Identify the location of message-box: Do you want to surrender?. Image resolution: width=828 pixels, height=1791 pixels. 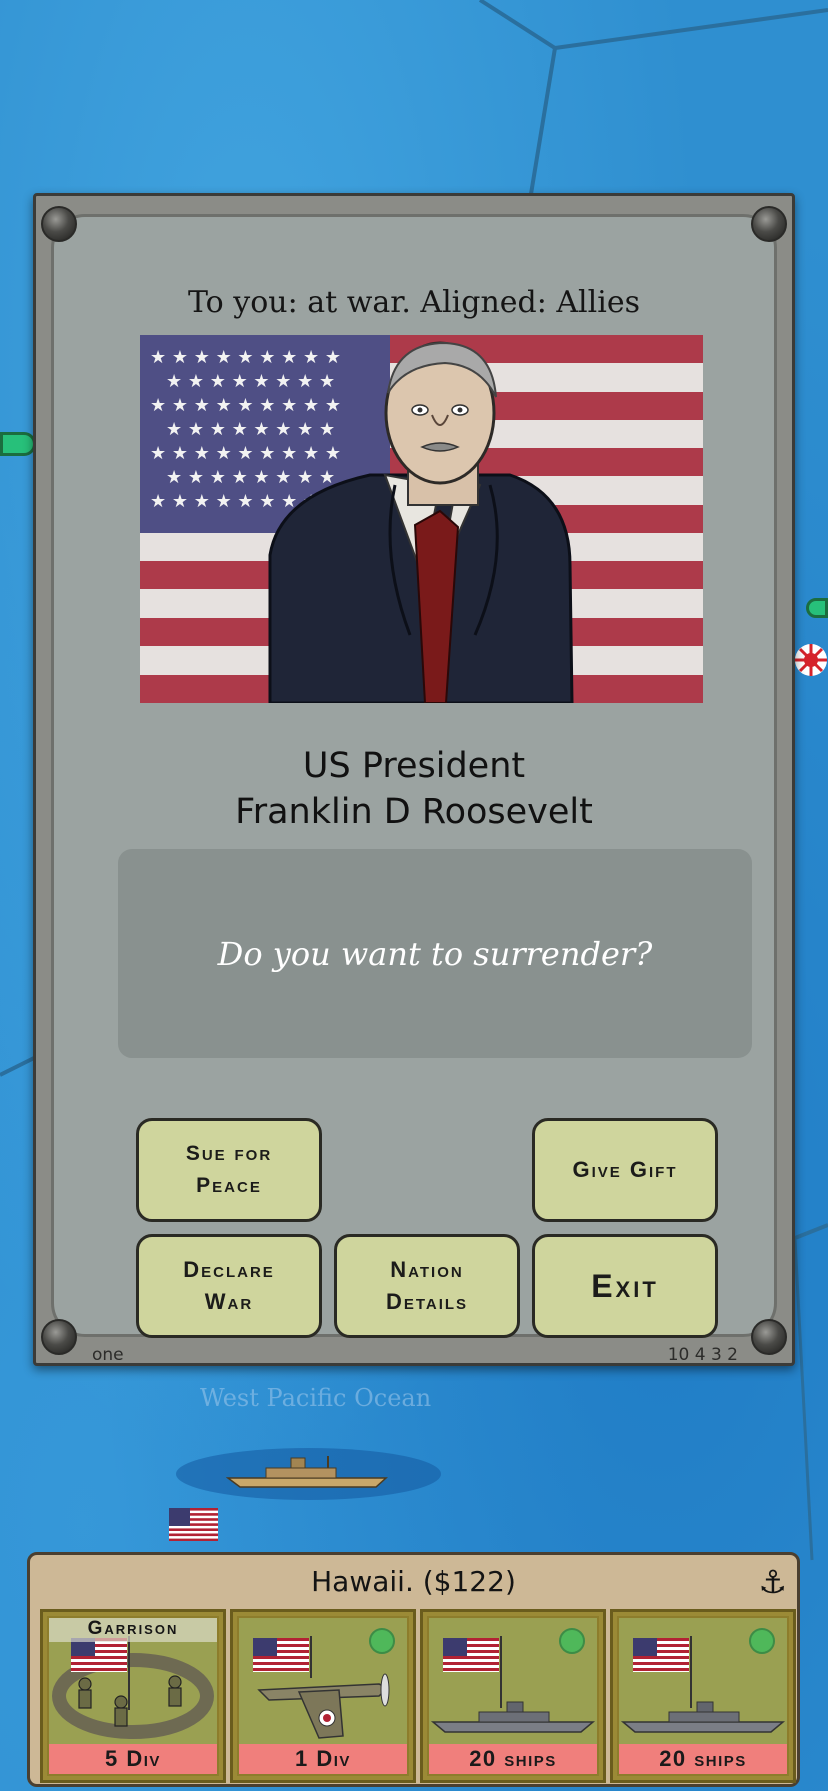
(435, 953).